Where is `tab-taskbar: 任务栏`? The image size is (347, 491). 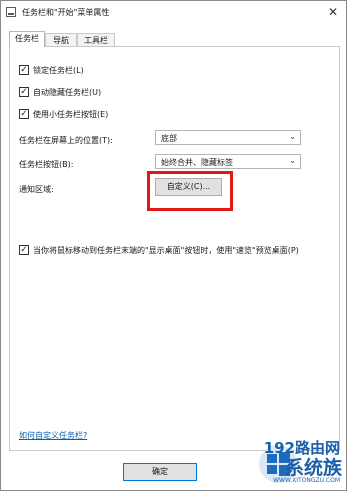
tab-taskbar: 任务栏 is located at coordinates (27, 39).